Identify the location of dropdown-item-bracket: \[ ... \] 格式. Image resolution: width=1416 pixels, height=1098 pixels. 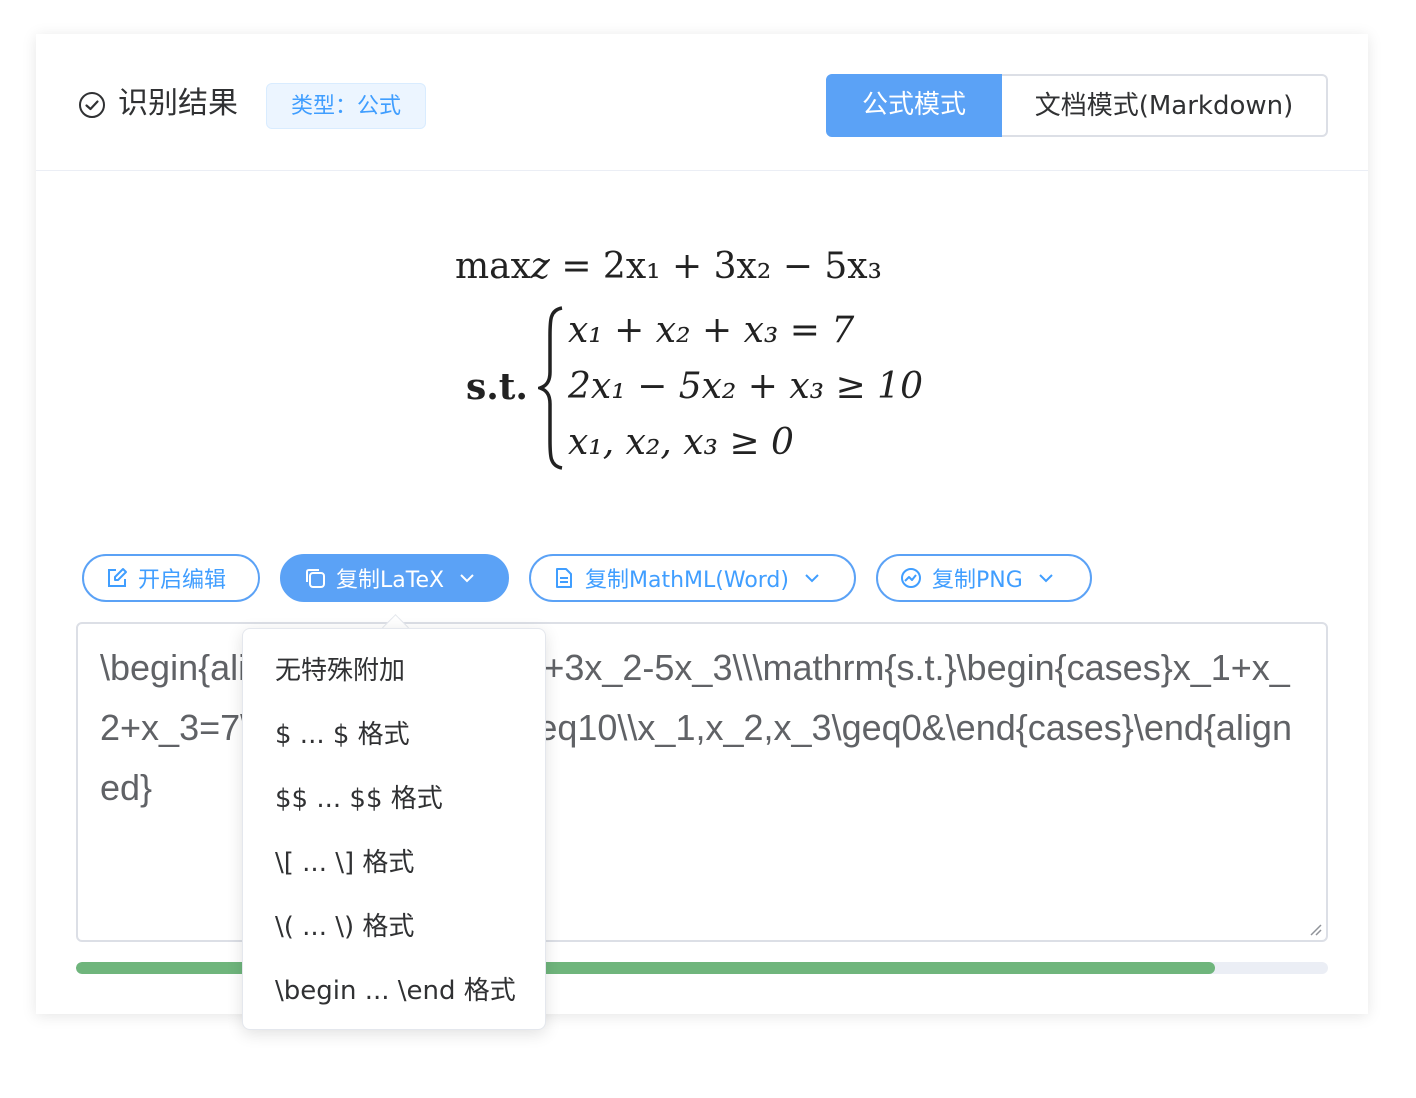
(394, 863).